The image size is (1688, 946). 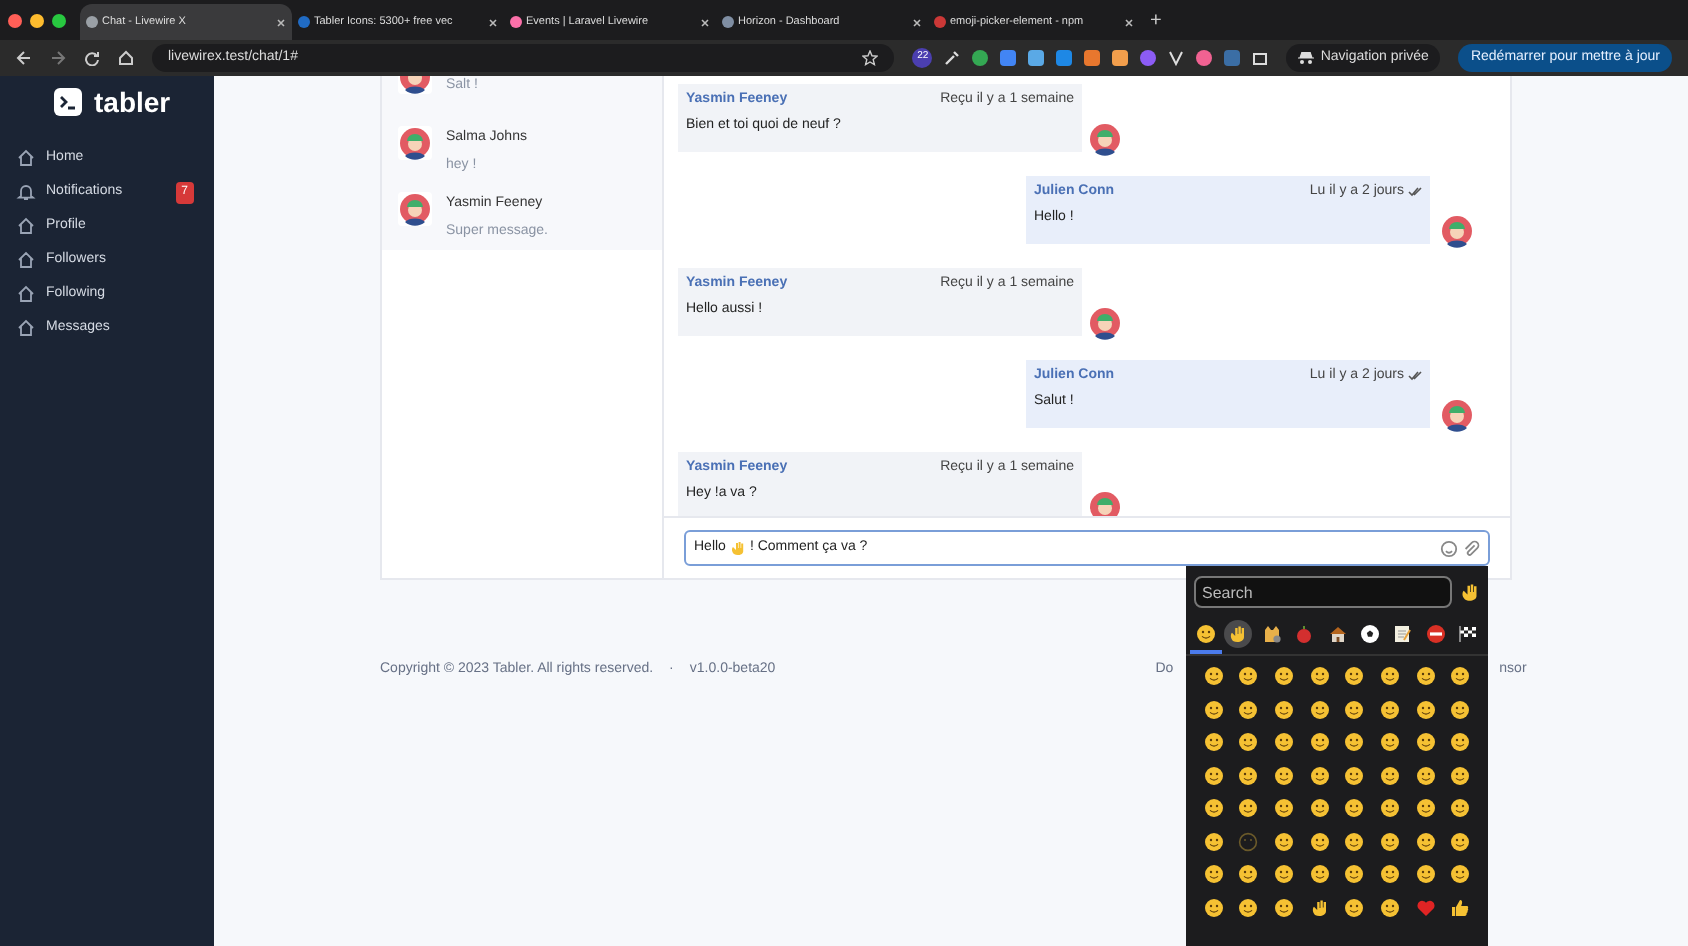 I want to click on emoji-search-field: Search, so click(x=1323, y=592).